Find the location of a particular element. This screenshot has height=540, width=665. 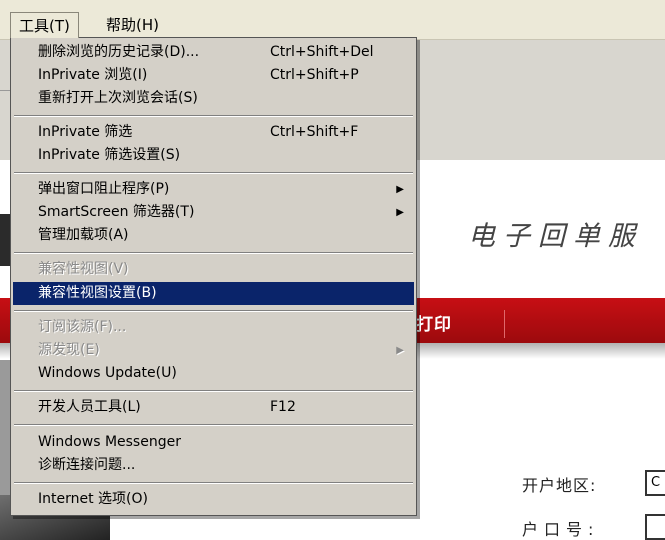

region-input-value: C is located at coordinates (656, 482).